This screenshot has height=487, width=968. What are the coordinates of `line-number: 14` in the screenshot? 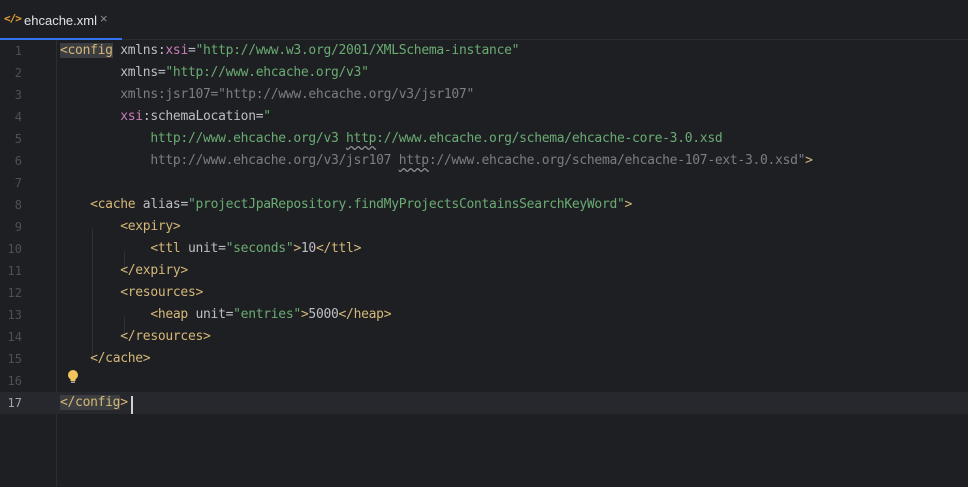 It's located at (14, 337).